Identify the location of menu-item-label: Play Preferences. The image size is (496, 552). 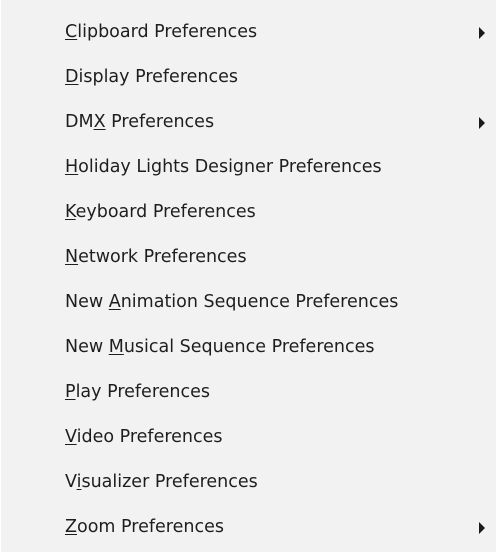
(137, 392).